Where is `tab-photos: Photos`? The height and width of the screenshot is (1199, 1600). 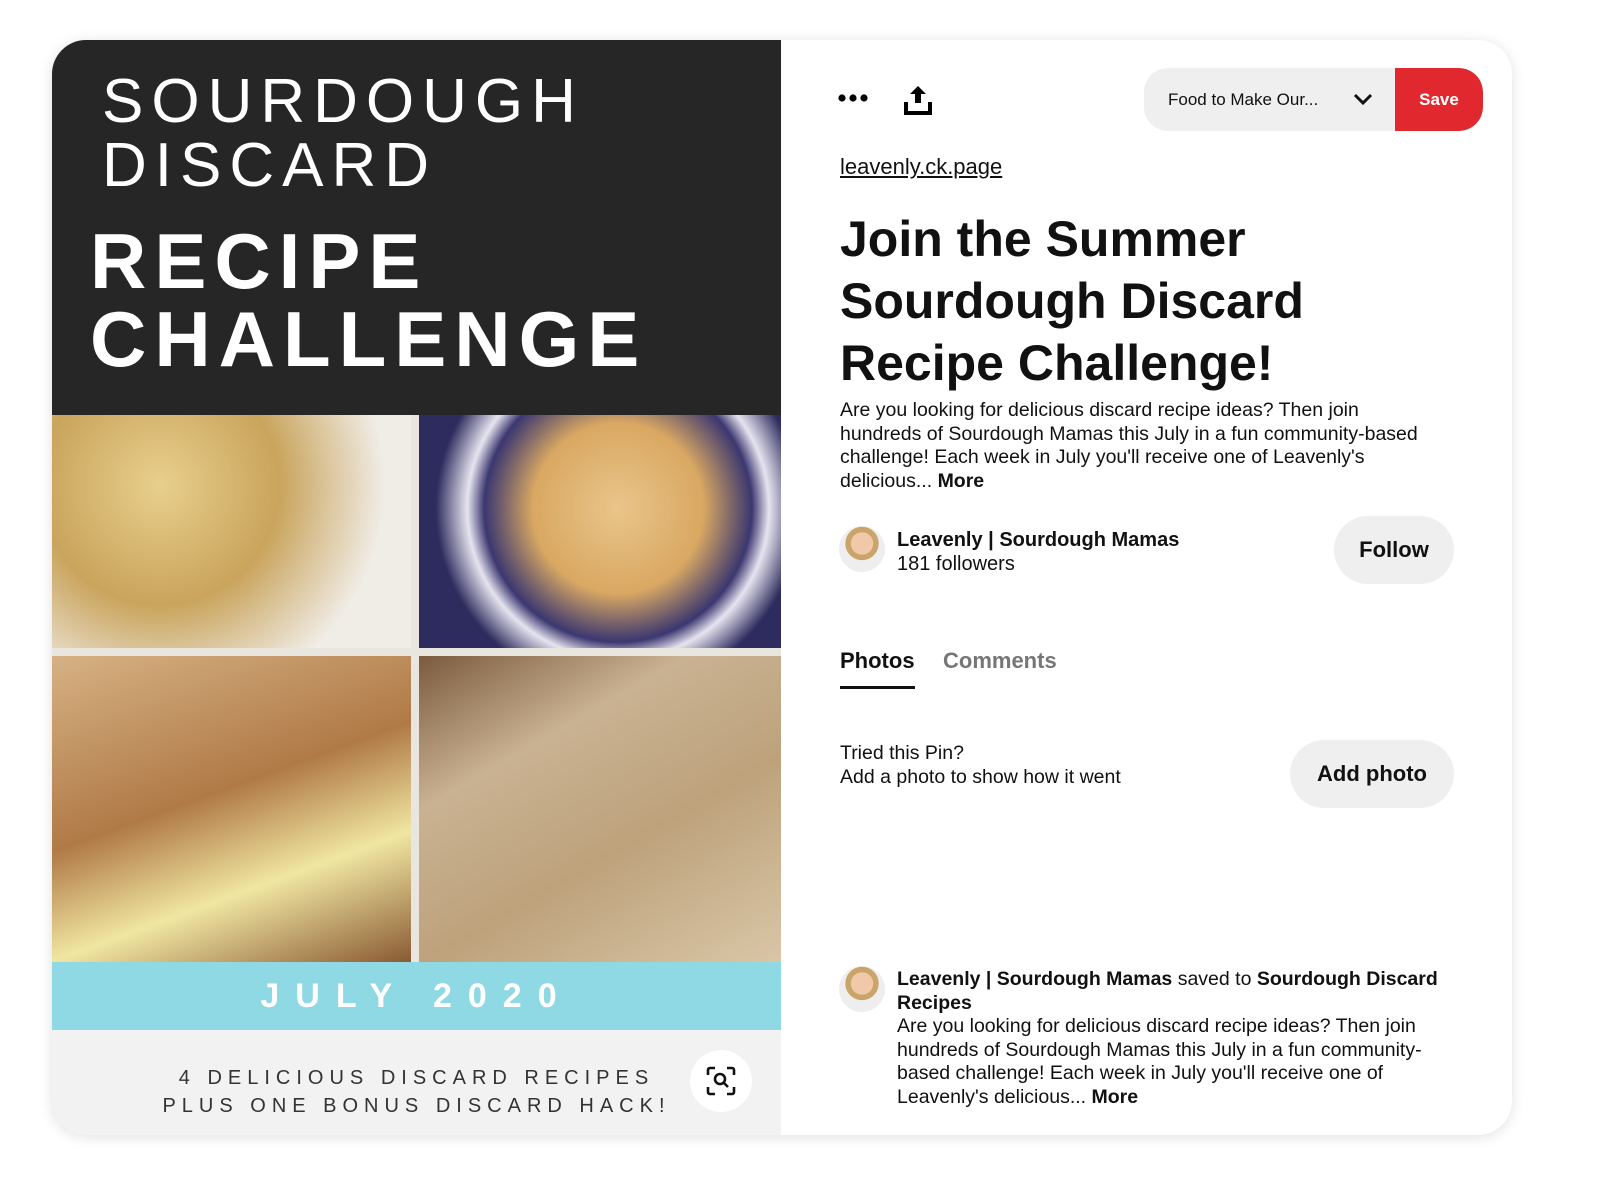
tab-photos: Photos is located at coordinates (877, 668).